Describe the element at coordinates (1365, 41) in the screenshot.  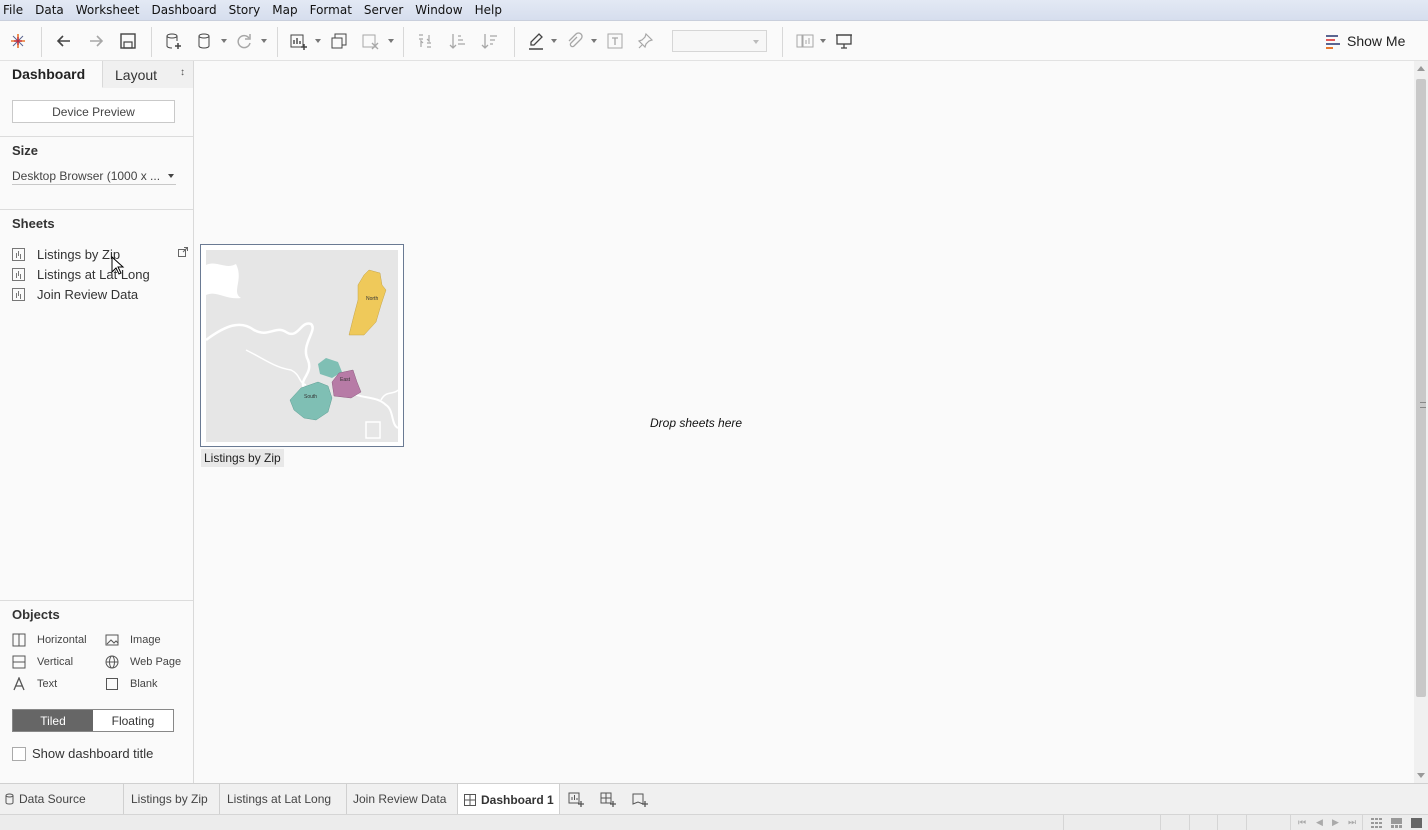
I see `show-me-button: Show Me` at that location.